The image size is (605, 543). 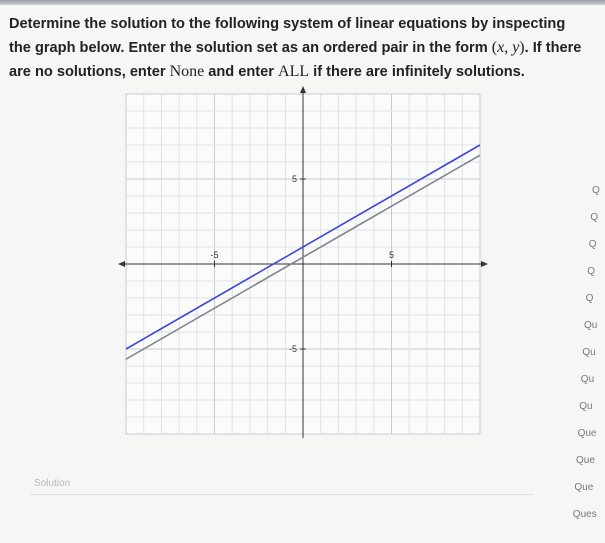 What do you see at coordinates (282, 506) in the screenshot?
I see `solution-input` at bounding box center [282, 506].